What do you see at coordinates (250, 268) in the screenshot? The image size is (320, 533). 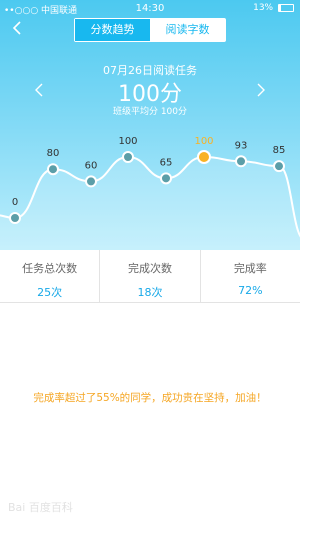 I see `stat-label: 完成率` at bounding box center [250, 268].